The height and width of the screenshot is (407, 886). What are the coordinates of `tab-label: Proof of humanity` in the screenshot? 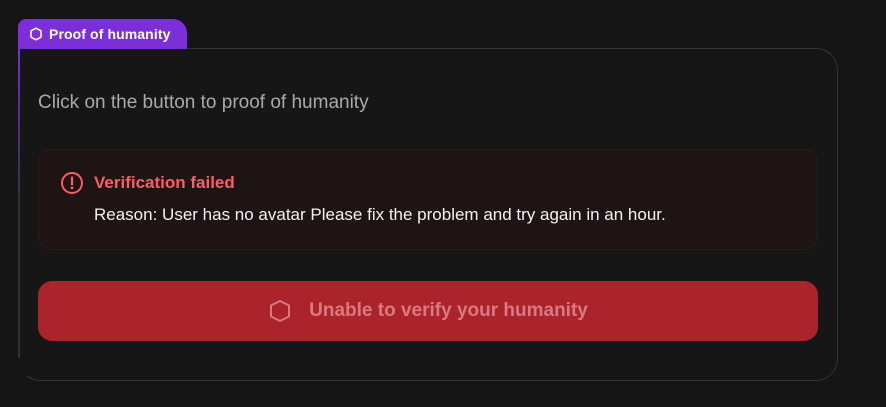 It's located at (110, 34).